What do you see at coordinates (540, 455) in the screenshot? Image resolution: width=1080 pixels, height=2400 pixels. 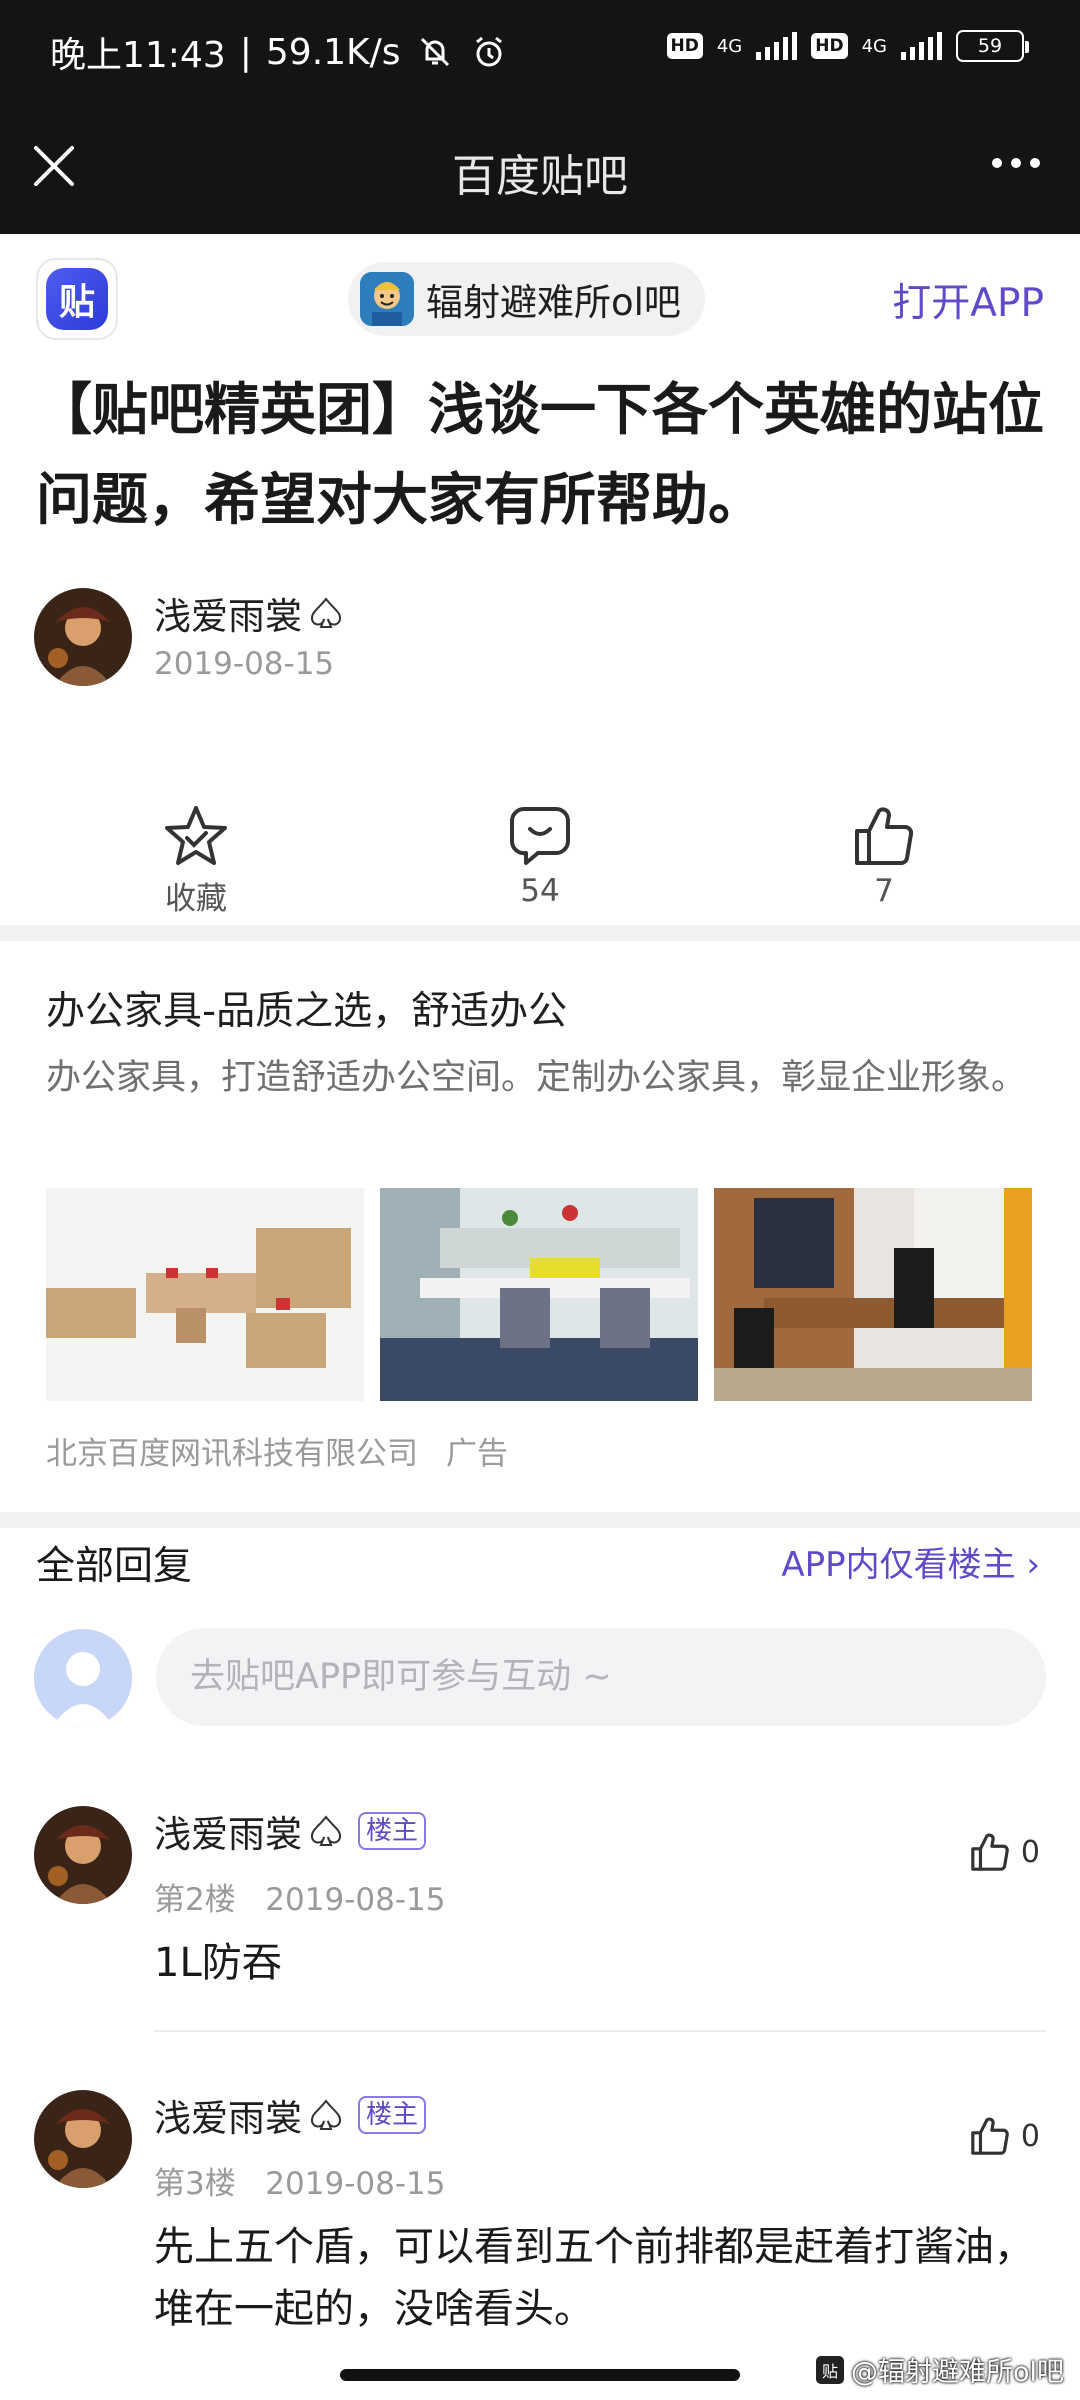 I see `post-title: 【贴吧精英团】浅谈一下各个英雄的站位问题，希望对大家有所帮助。` at bounding box center [540, 455].